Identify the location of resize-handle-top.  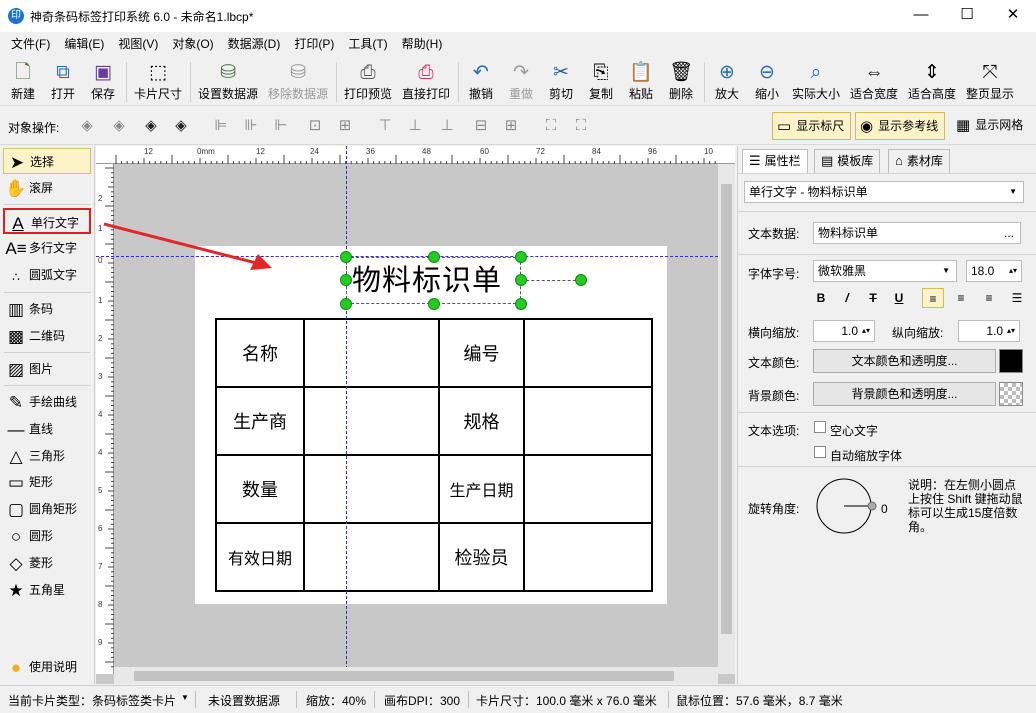
(434, 257).